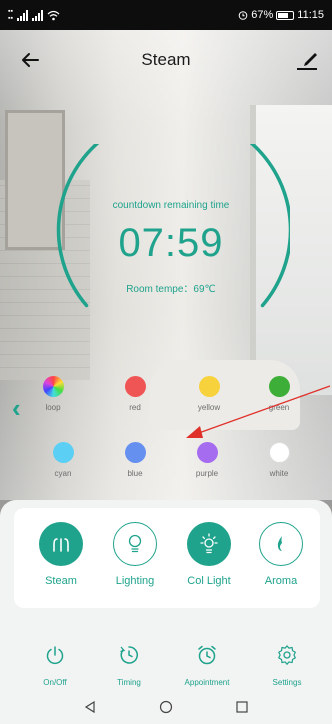 The height and width of the screenshot is (724, 332). I want to click on gear-icon, so click(287, 655).